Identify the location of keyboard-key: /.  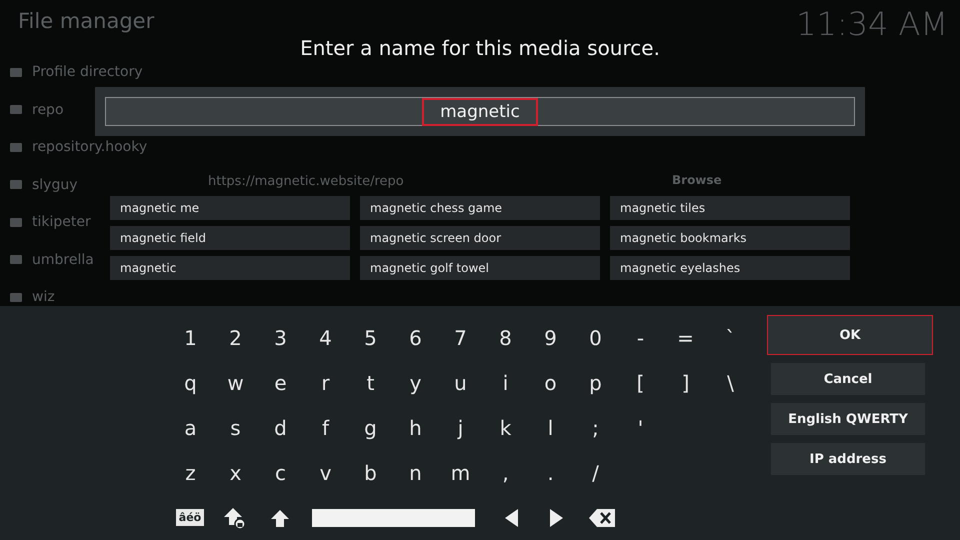
(595, 472).